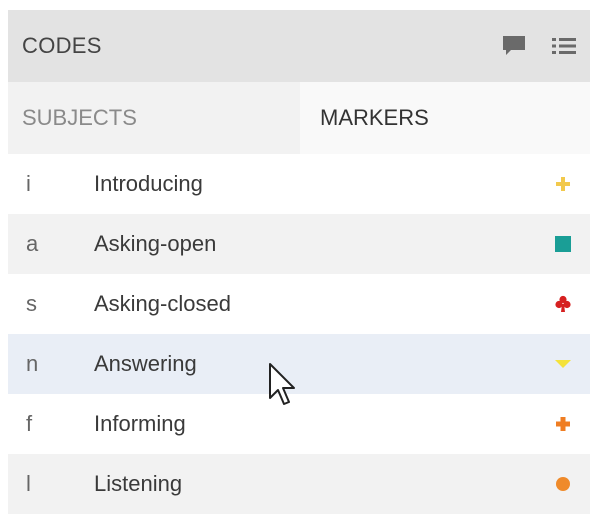  I want to click on code-row-informing: f Informing, so click(299, 424).